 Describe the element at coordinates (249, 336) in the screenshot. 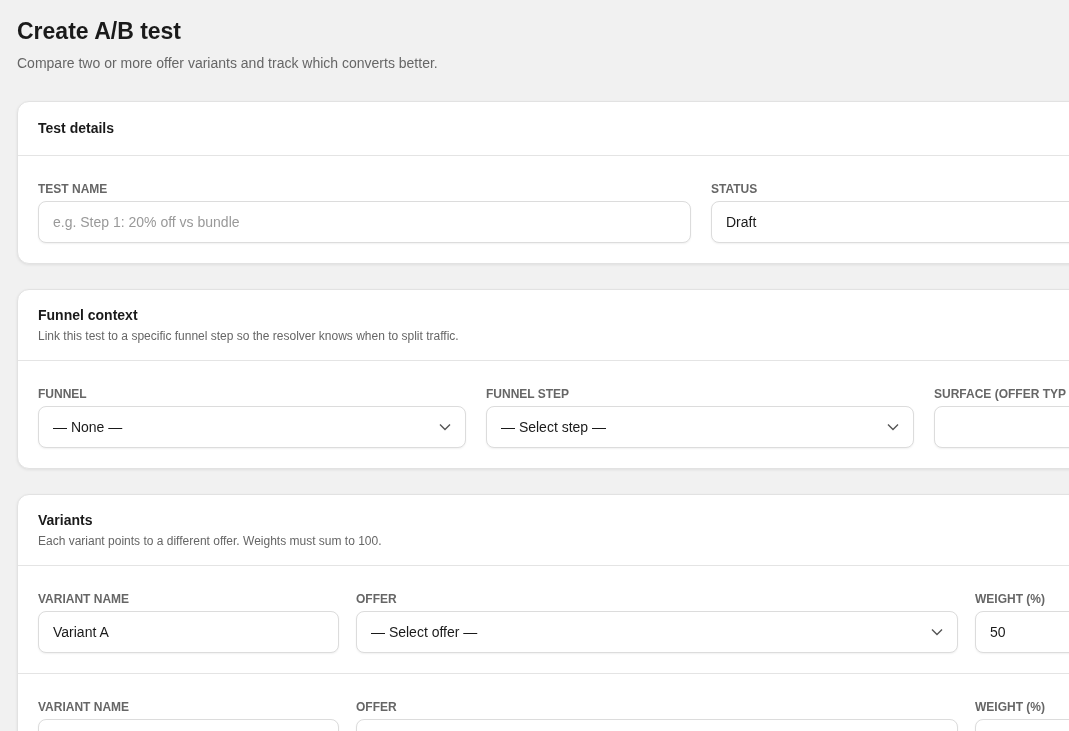

I see `card-description: Link this test to a specific funnel step so the resolver knows when to split traffic.` at that location.